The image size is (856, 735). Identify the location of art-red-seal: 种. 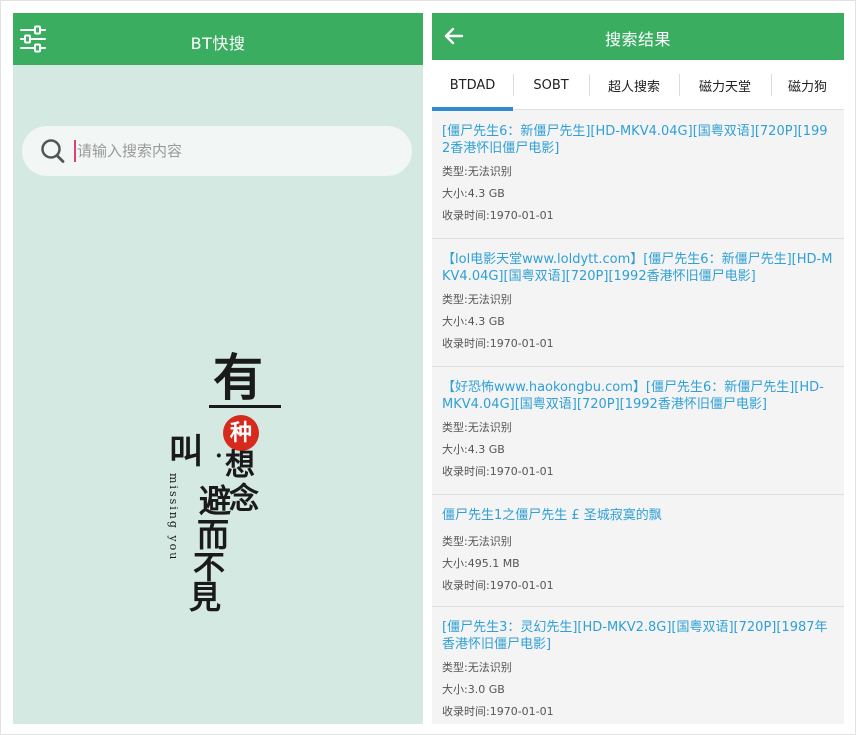
(241, 433).